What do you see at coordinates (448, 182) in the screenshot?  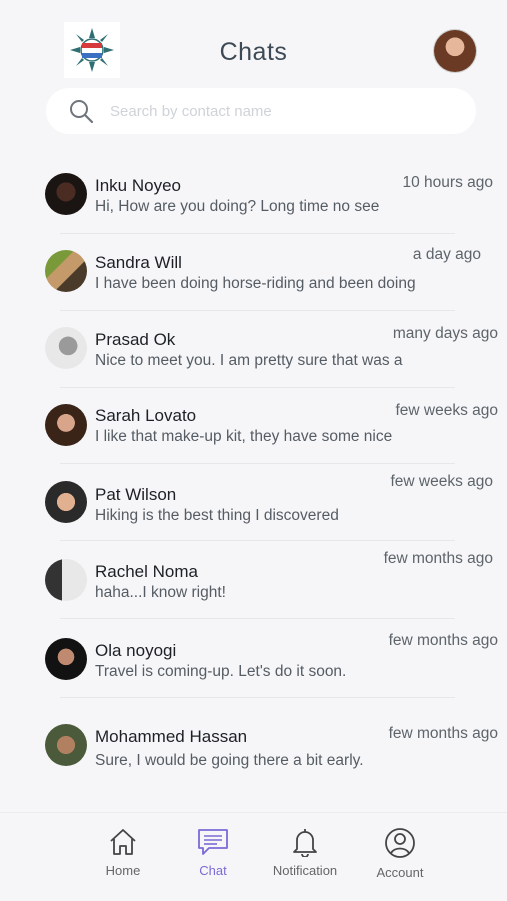 I see `message-time: 10 hours ago` at bounding box center [448, 182].